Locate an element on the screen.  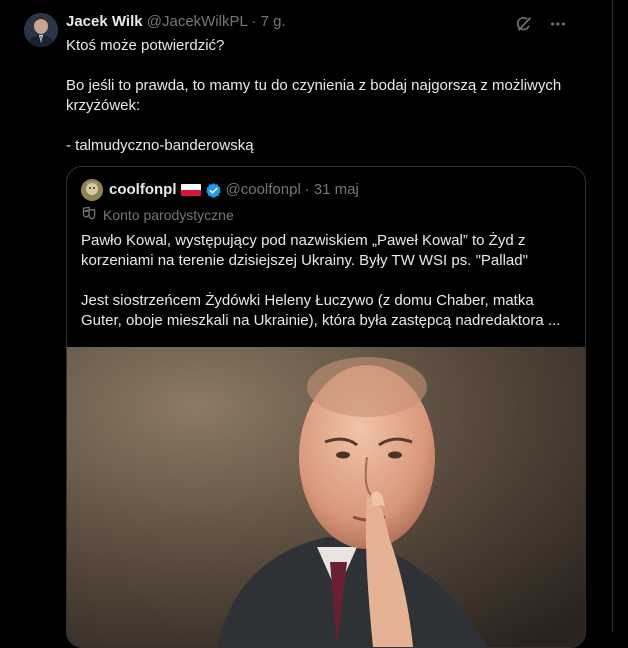
more-icon is located at coordinates (558, 24).